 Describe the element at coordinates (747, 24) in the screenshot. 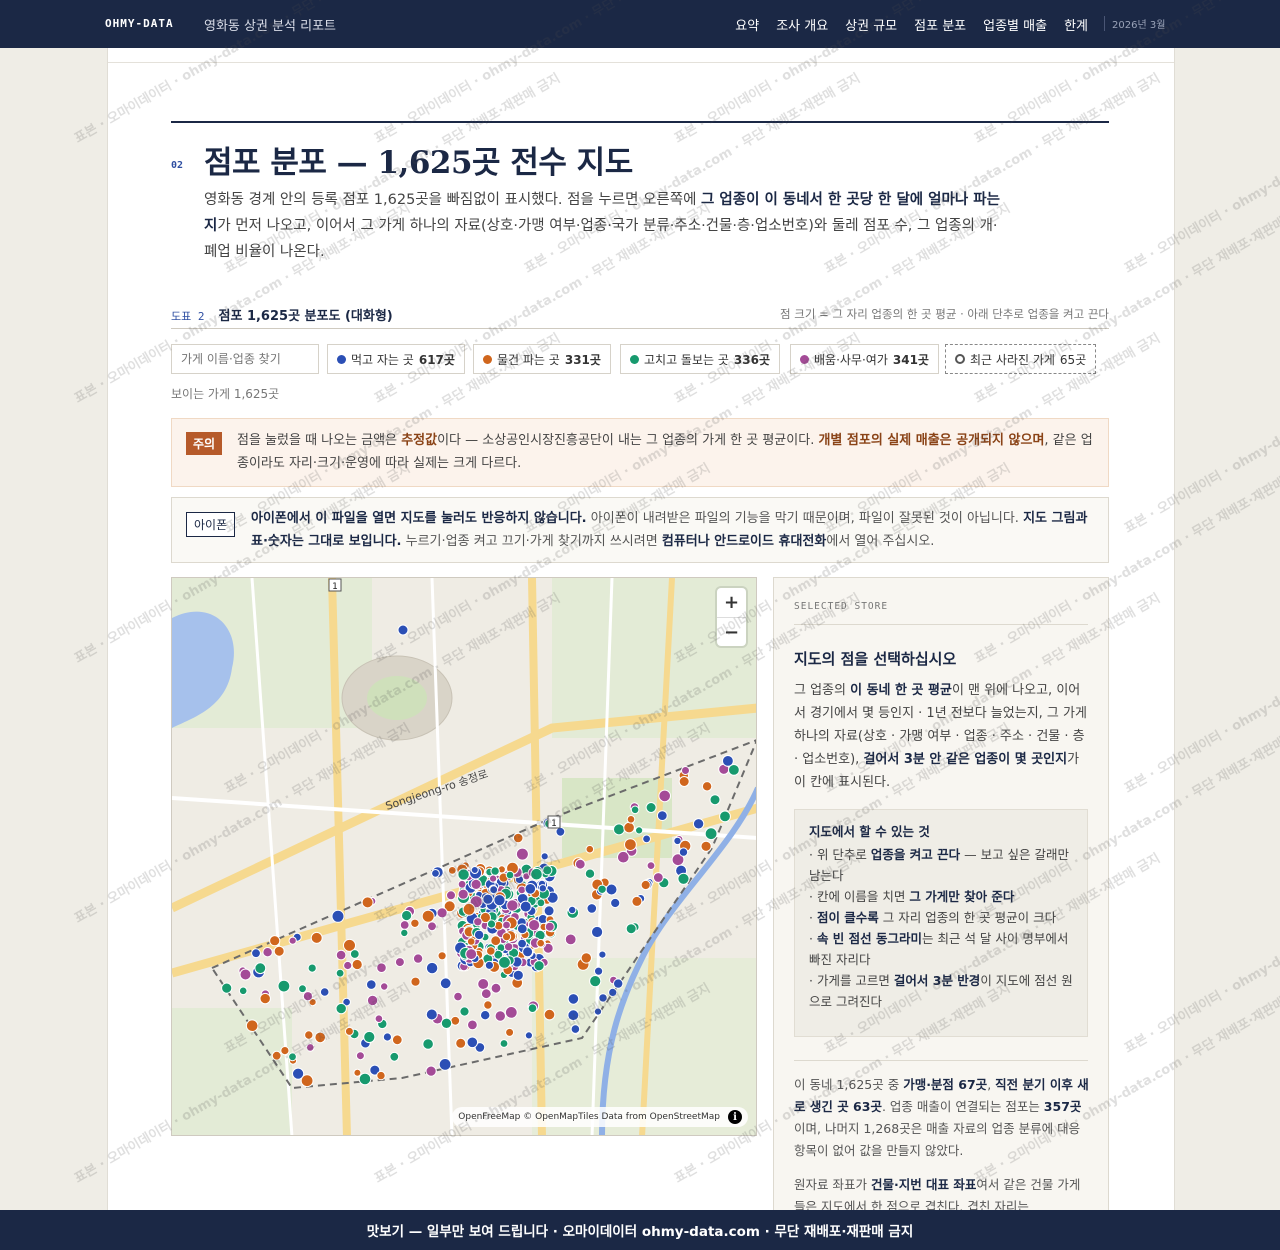

I see `nav-item-summary: 요약` at that location.